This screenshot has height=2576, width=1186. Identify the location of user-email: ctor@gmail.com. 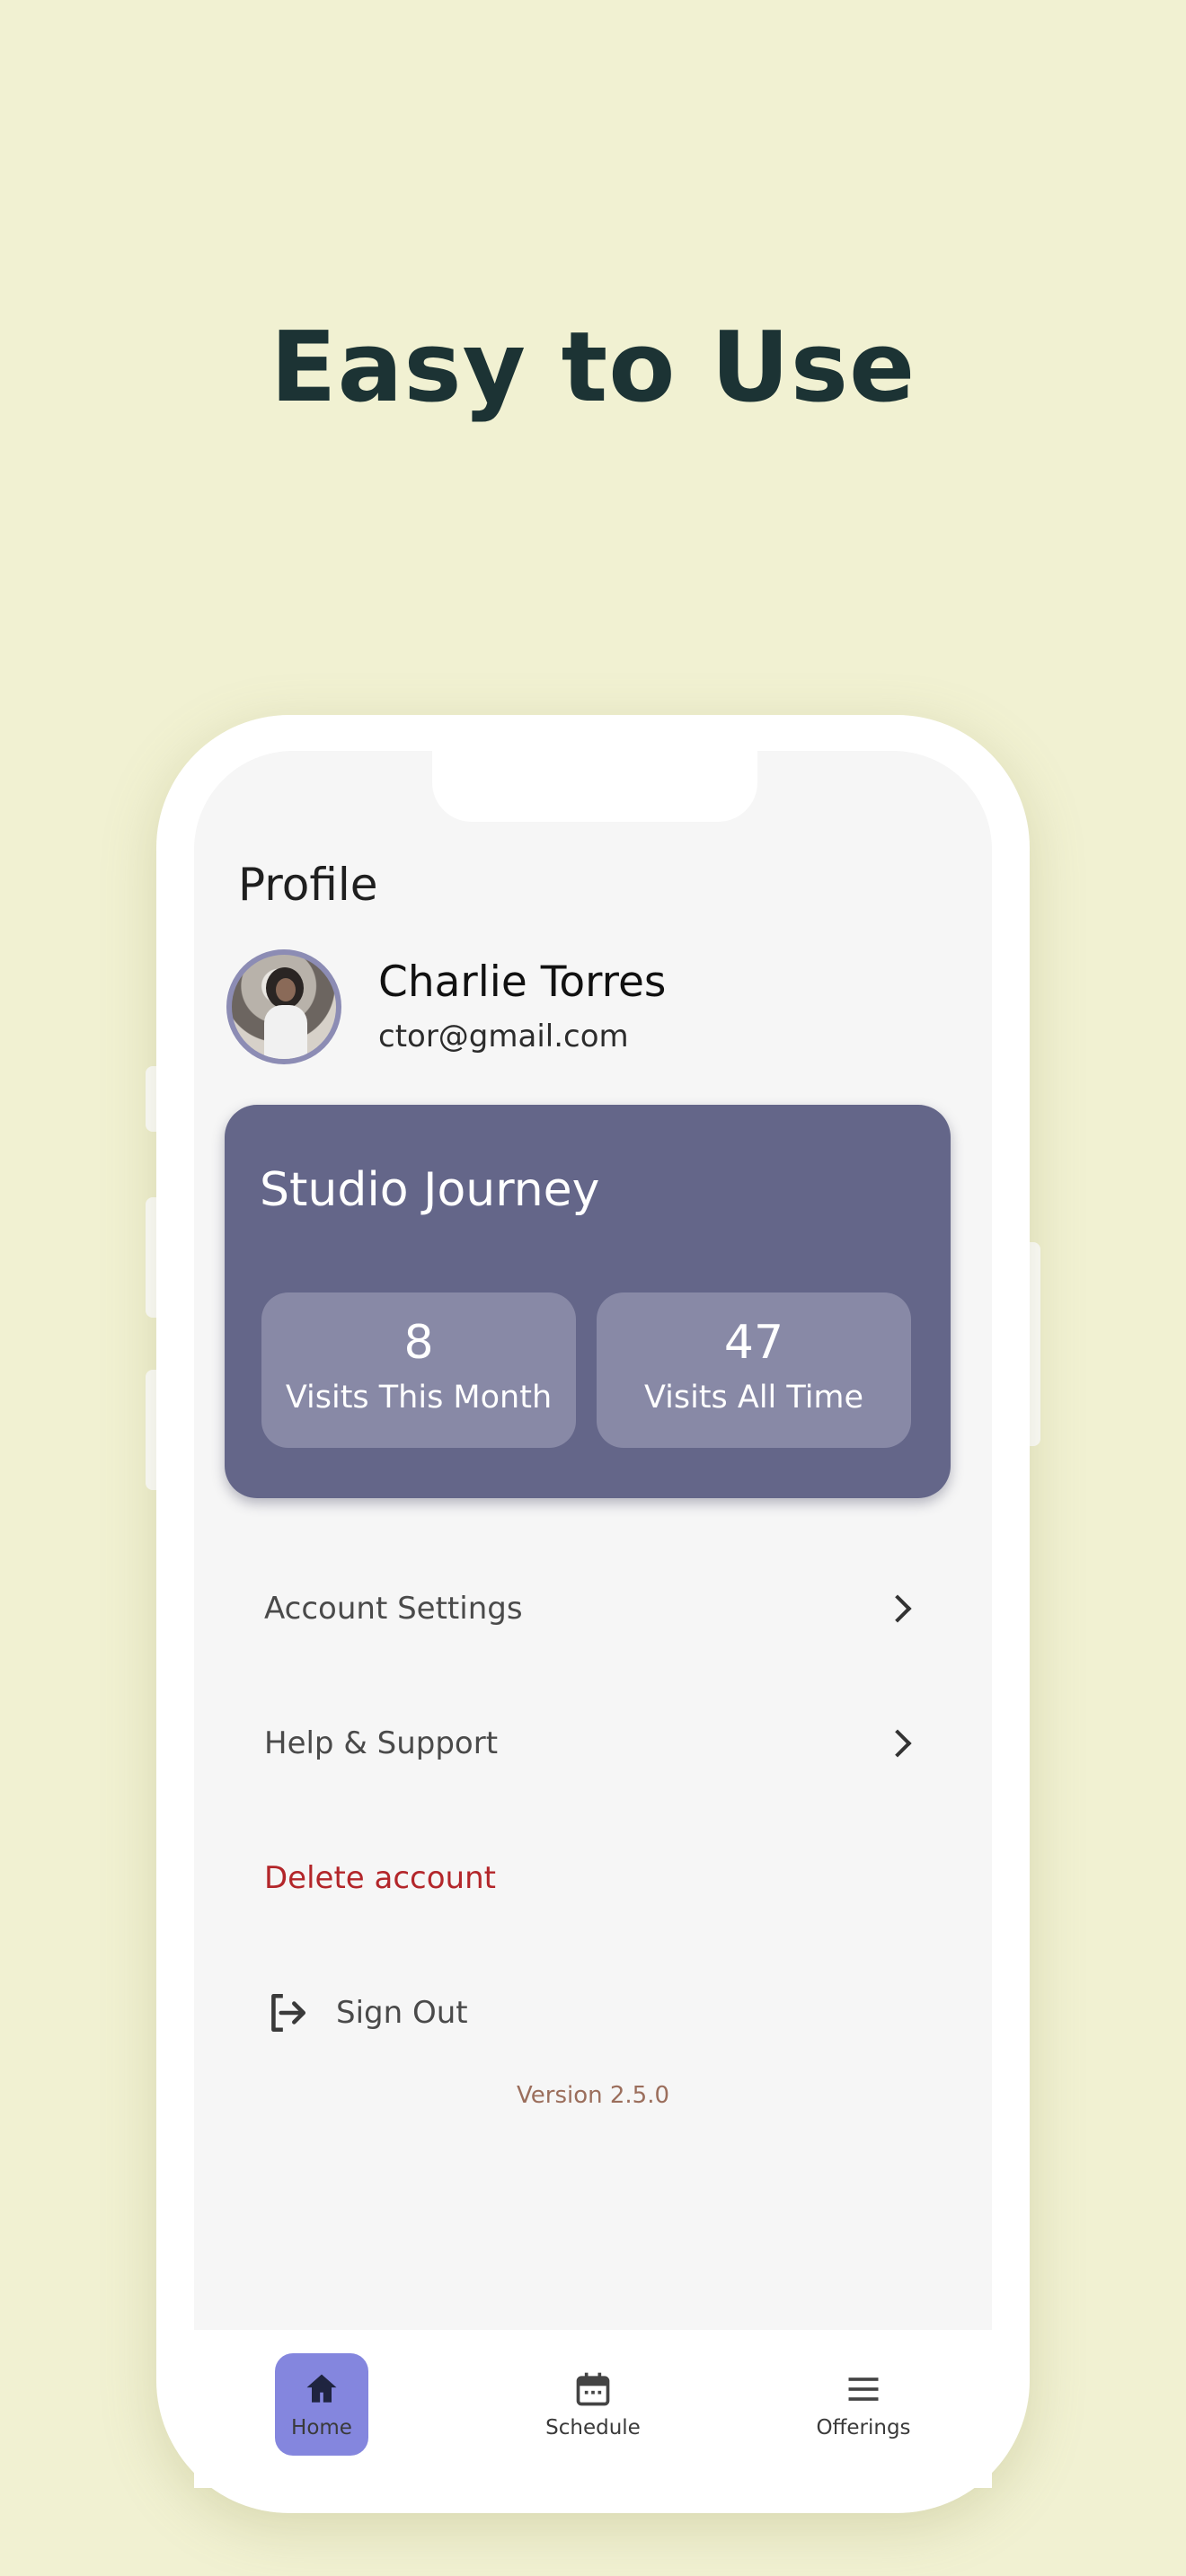
(503, 1036).